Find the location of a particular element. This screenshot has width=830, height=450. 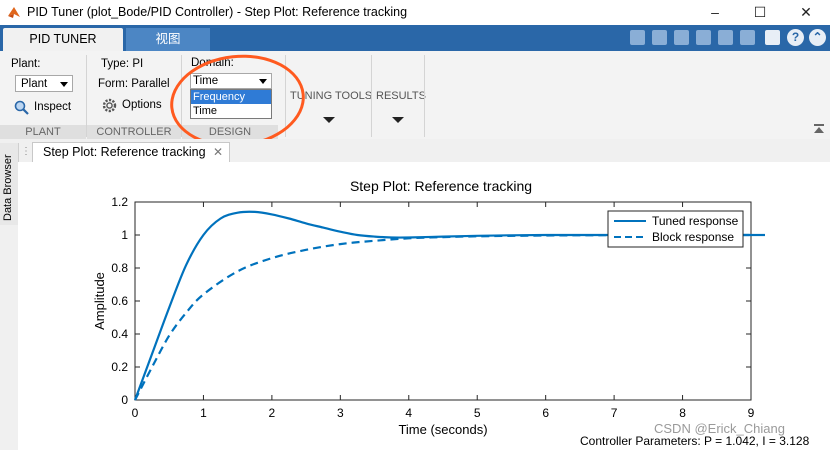

legend: Tuned response Block response is located at coordinates (675, 229).